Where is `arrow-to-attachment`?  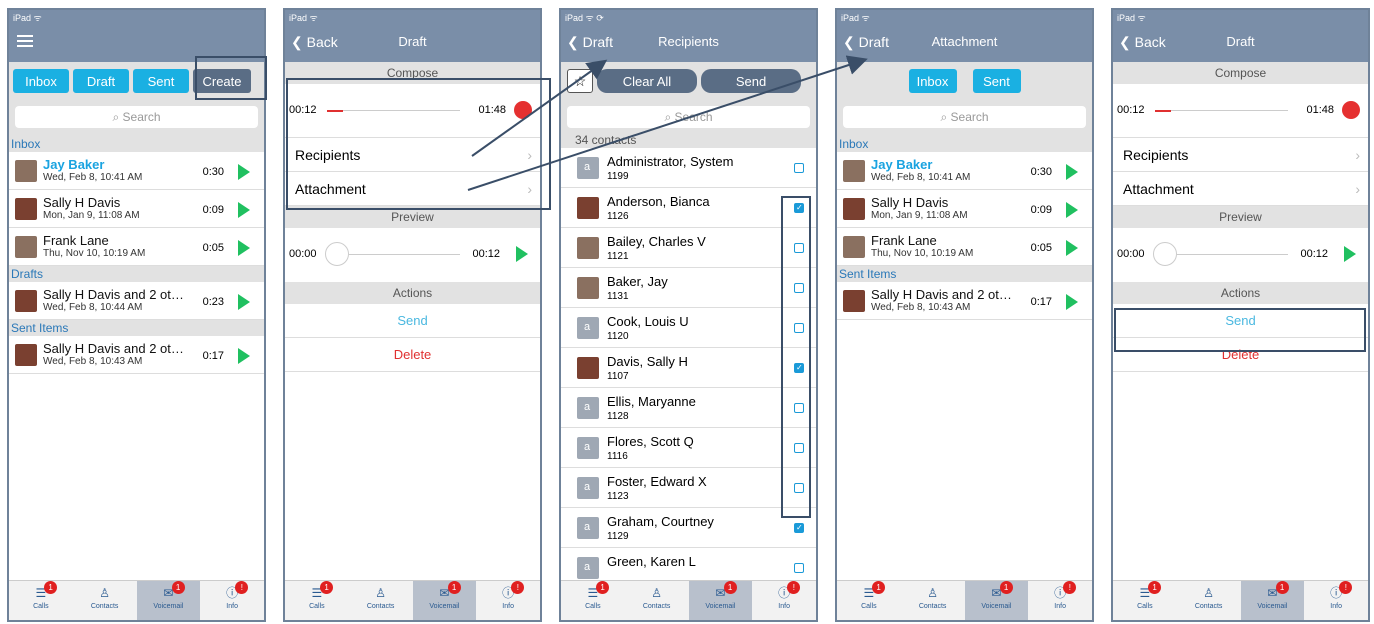 arrow-to-attachment is located at coordinates (667, 123).